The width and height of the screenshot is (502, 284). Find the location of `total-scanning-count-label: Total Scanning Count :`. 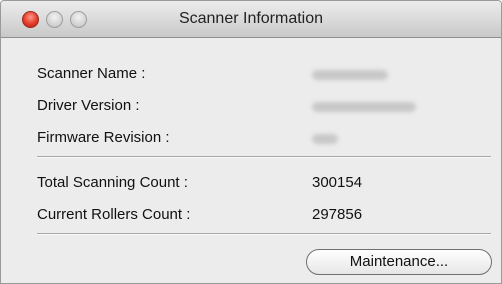

total-scanning-count-label: Total Scanning Count : is located at coordinates (112, 182).